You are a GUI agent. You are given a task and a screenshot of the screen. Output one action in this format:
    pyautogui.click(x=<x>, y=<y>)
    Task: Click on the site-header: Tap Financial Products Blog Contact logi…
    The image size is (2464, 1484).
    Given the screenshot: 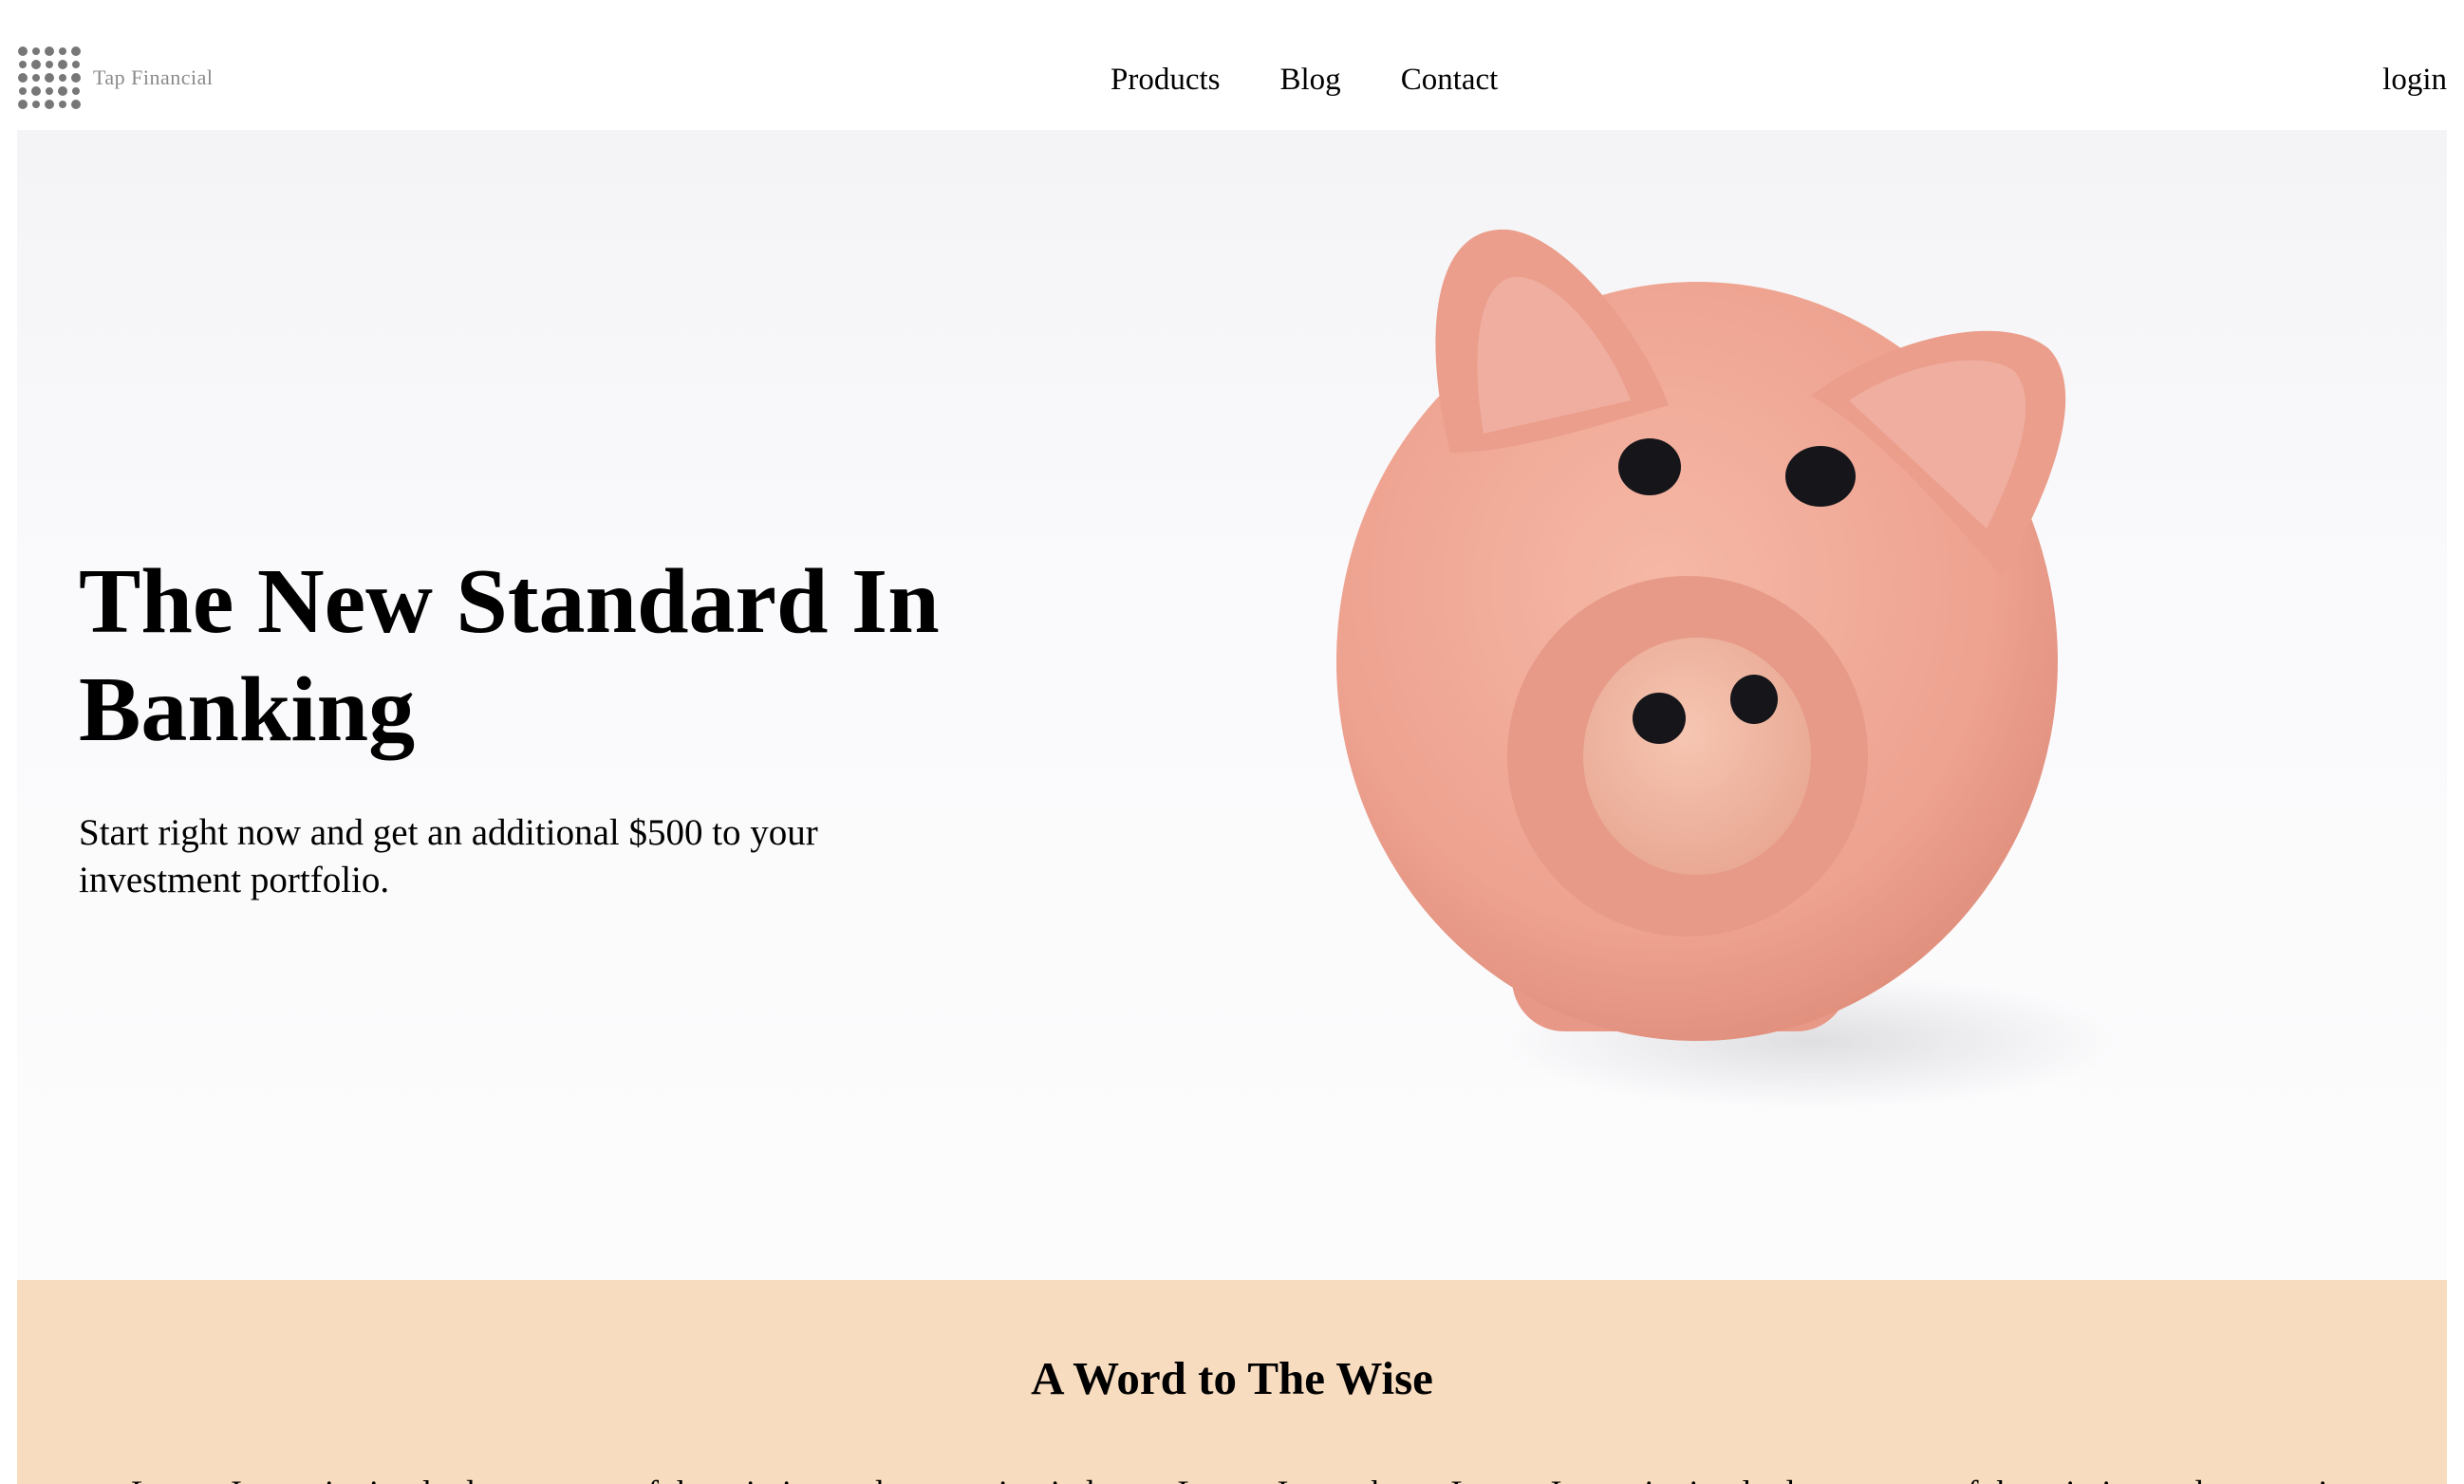 What is the action you would take?
    pyautogui.click(x=1232, y=65)
    